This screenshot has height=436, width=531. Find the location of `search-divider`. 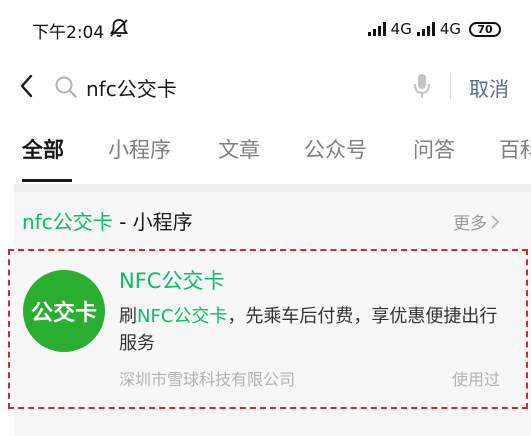

search-divider is located at coordinates (450, 86).